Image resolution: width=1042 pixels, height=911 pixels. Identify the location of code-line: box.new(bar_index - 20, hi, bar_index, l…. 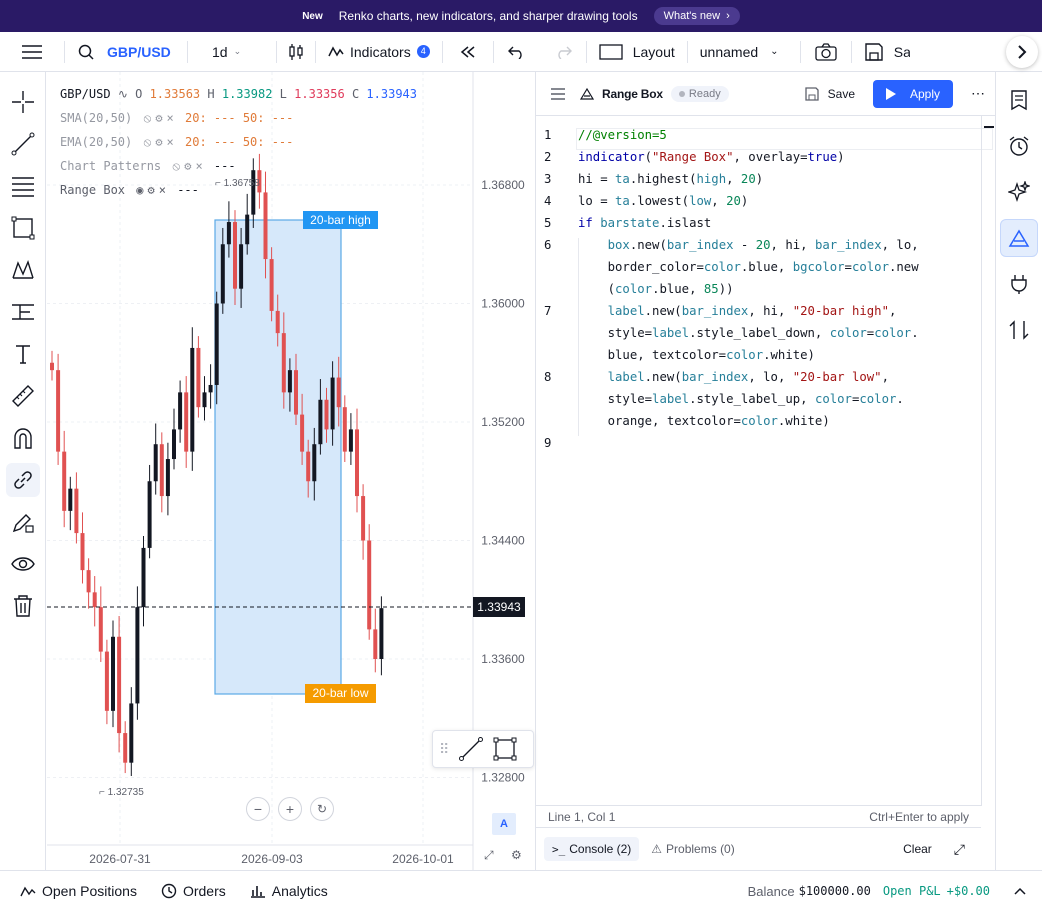
(748, 245).